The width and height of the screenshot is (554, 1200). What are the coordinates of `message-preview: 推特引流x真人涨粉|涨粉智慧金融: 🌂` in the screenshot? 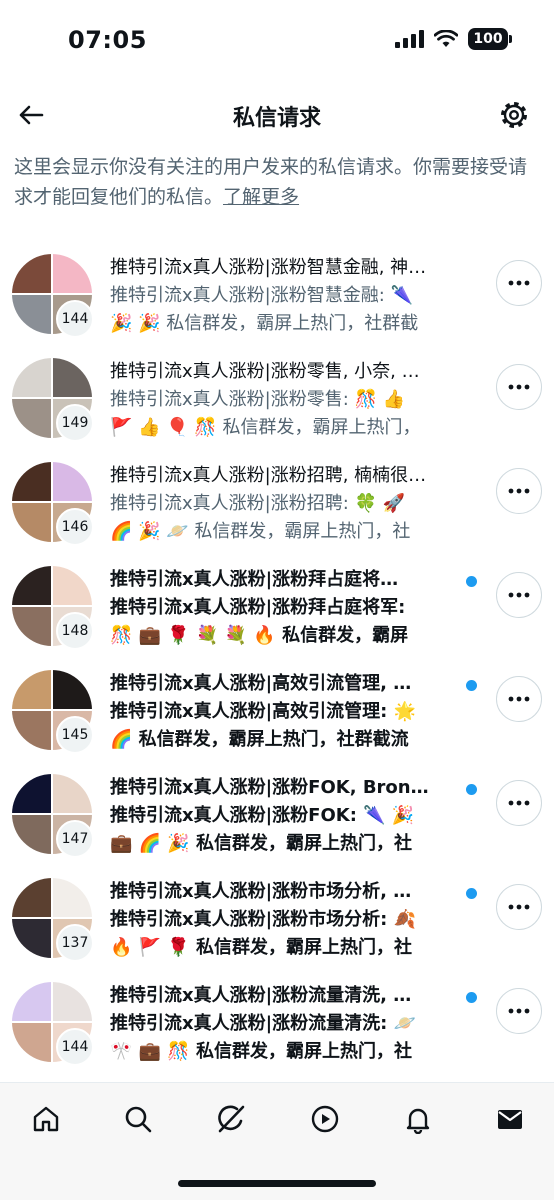 It's located at (261, 295).